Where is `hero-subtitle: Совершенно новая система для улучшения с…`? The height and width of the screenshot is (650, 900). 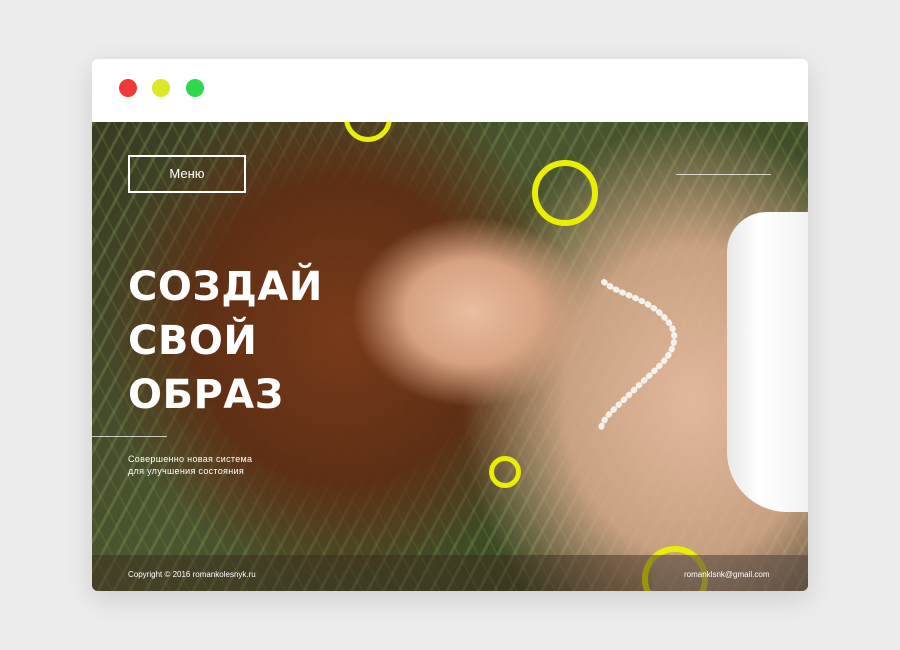
hero-subtitle: Совершенно новая система для улучшения с… is located at coordinates (190, 465).